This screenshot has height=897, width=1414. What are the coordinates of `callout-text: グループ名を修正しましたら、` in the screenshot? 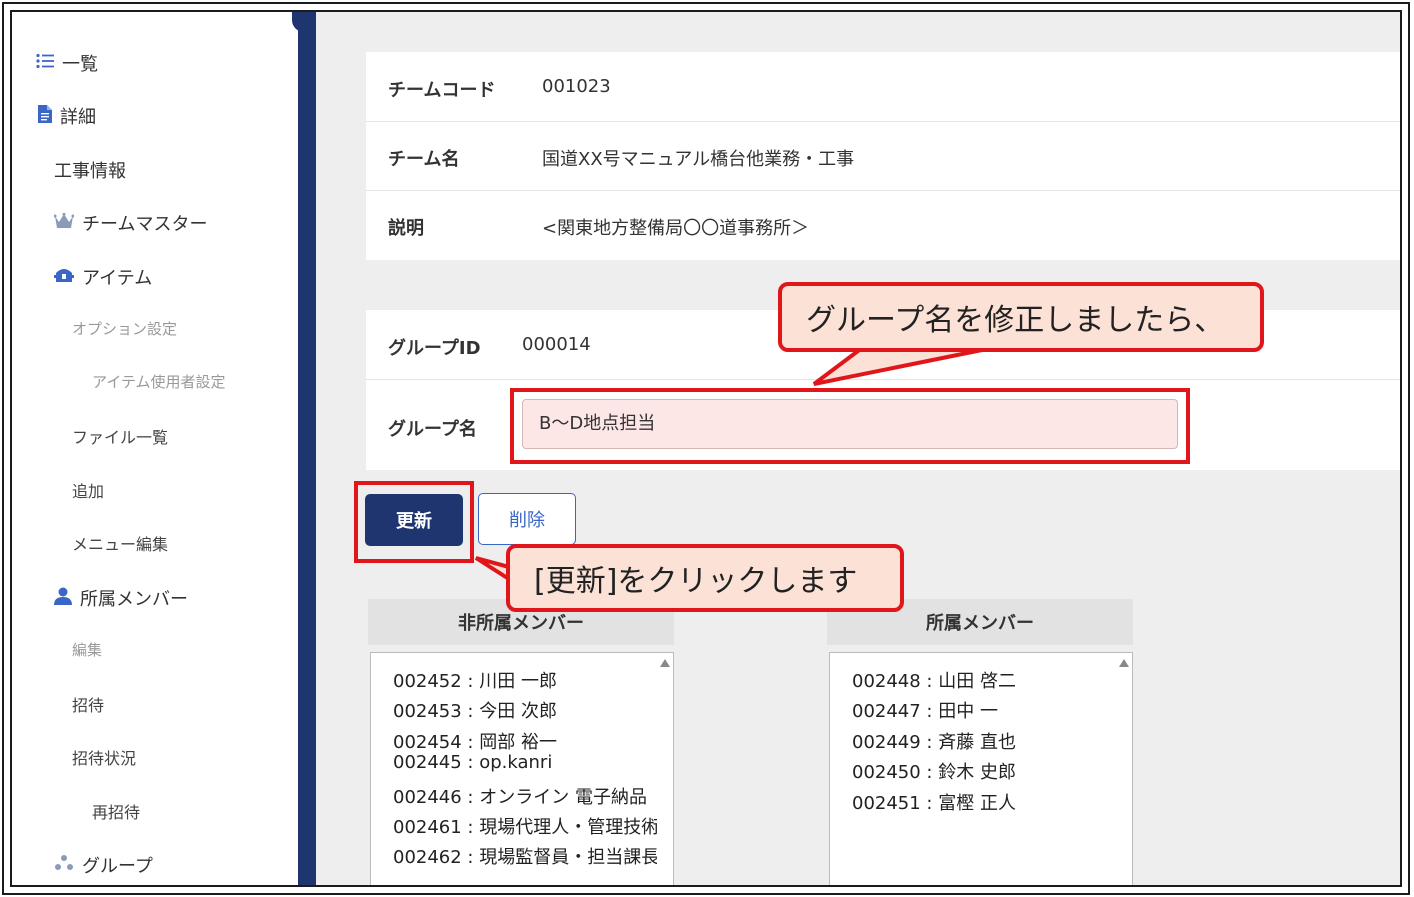 It's located at (1015, 320).